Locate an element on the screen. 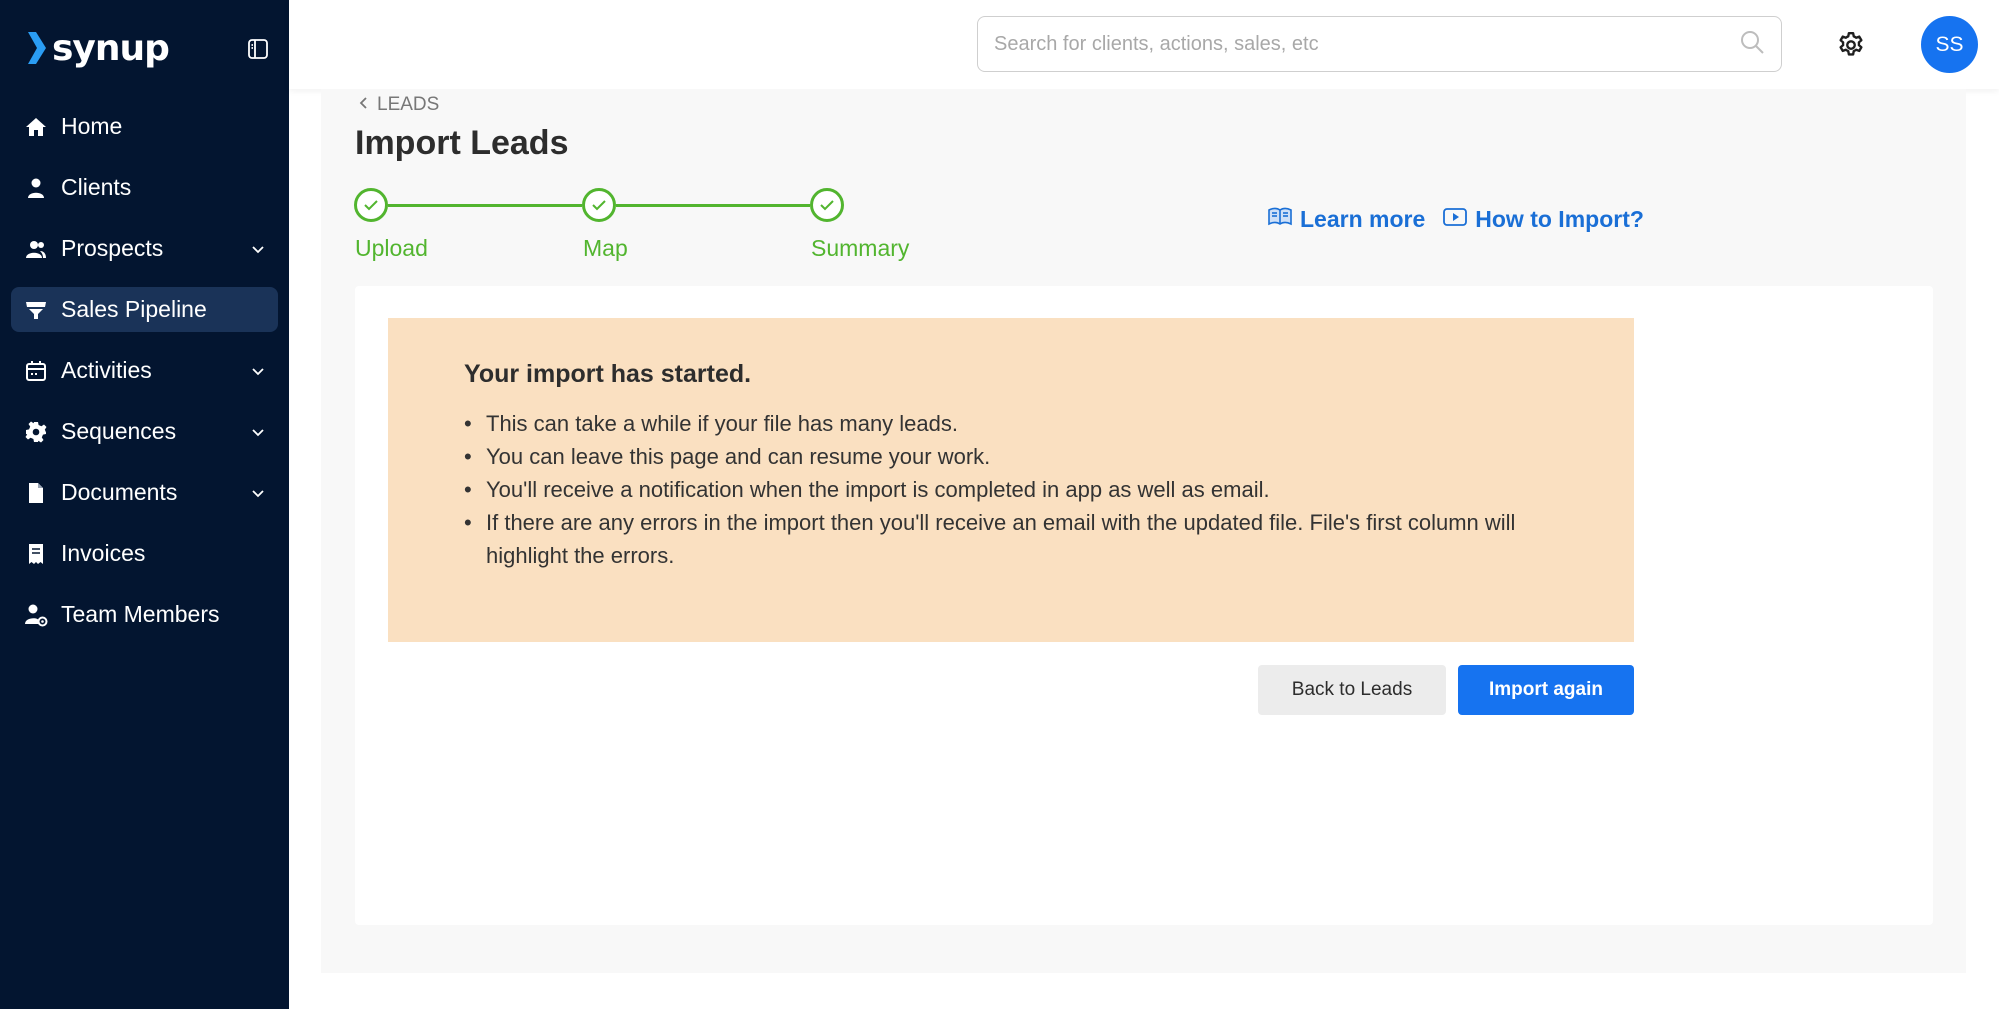 The height and width of the screenshot is (1009, 1999). step-upload-check-icon is located at coordinates (371, 205).